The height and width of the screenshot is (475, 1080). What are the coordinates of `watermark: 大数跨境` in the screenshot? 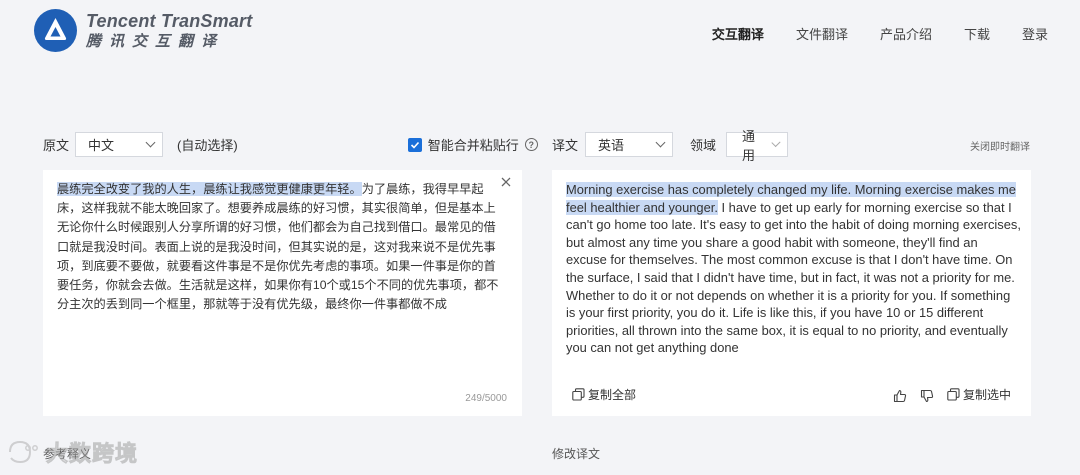 It's located at (72, 452).